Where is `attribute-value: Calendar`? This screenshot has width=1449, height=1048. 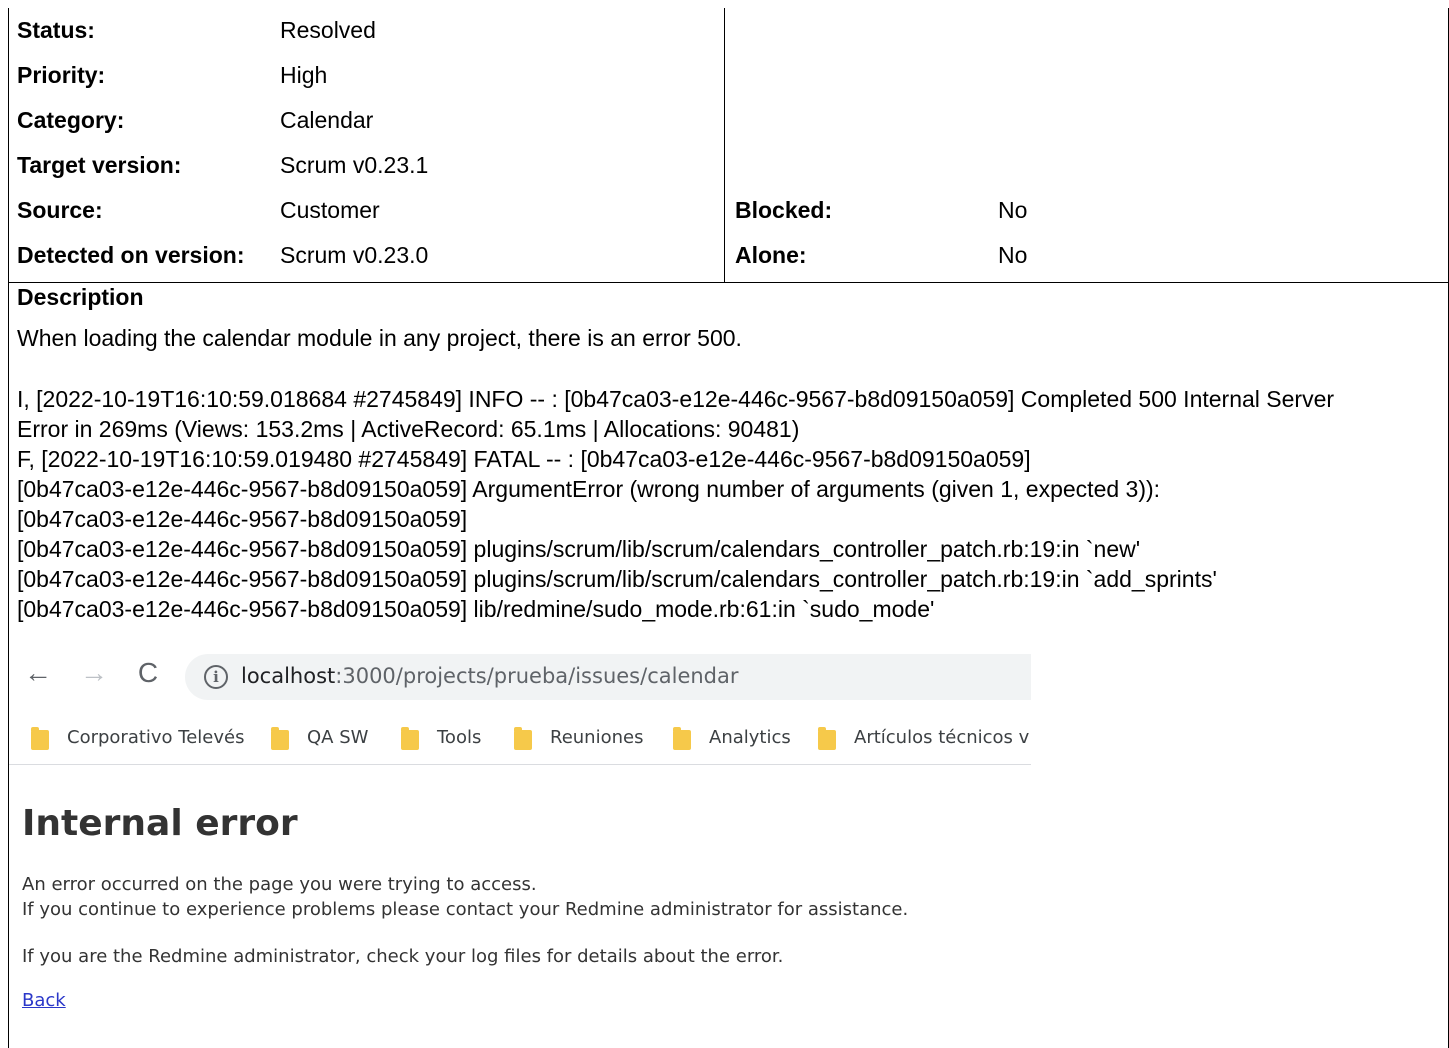 attribute-value: Calendar is located at coordinates (327, 120).